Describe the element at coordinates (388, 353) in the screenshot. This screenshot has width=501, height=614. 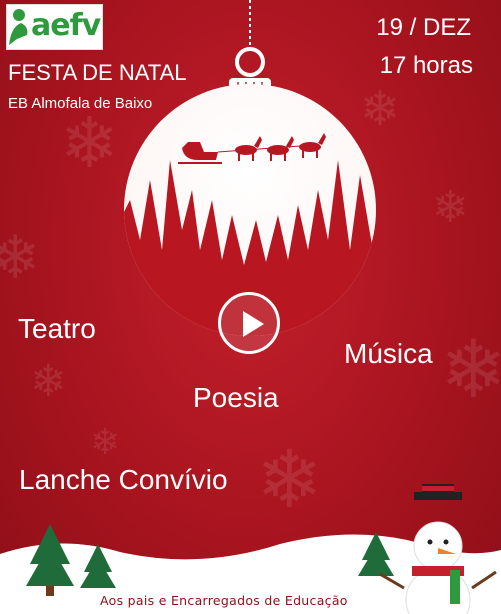
I see `activity-musica: Música` at that location.